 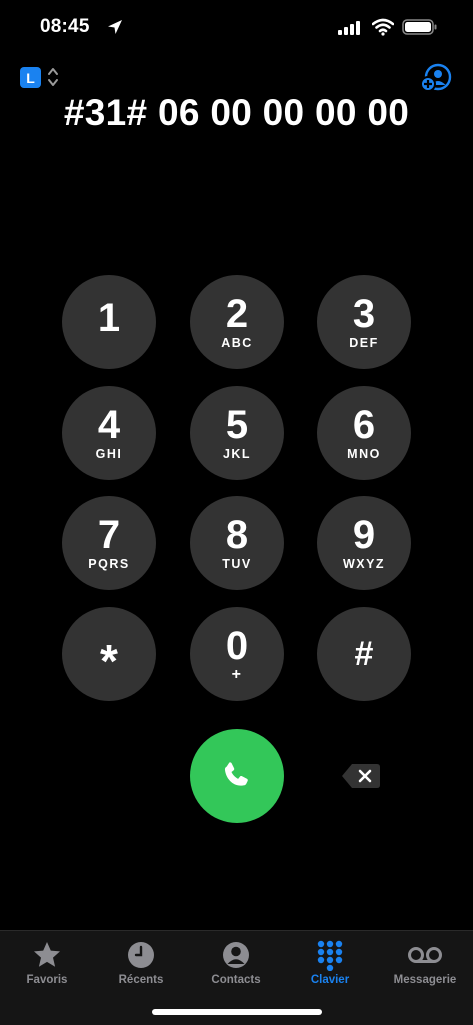 What do you see at coordinates (361, 776) in the screenshot?
I see `delete-backspace-icon` at bounding box center [361, 776].